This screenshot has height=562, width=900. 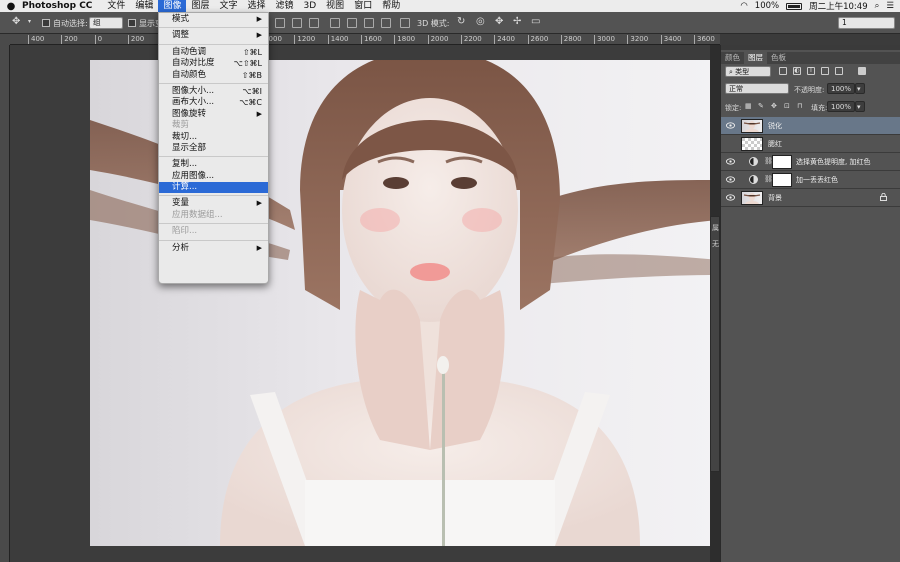 I want to click on collapsed-panel: 属 无, so click(x=715, y=344).